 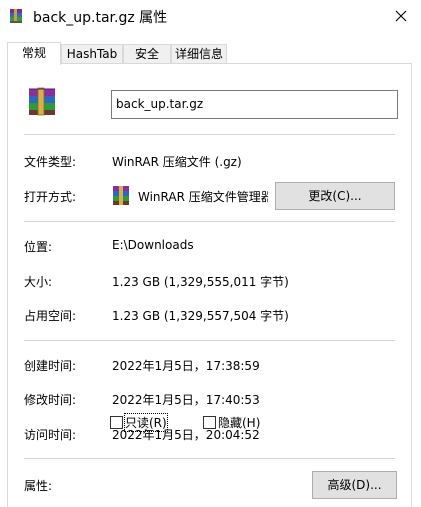 What do you see at coordinates (50, 400) in the screenshot?
I see `modified-label: 修改时间:` at bounding box center [50, 400].